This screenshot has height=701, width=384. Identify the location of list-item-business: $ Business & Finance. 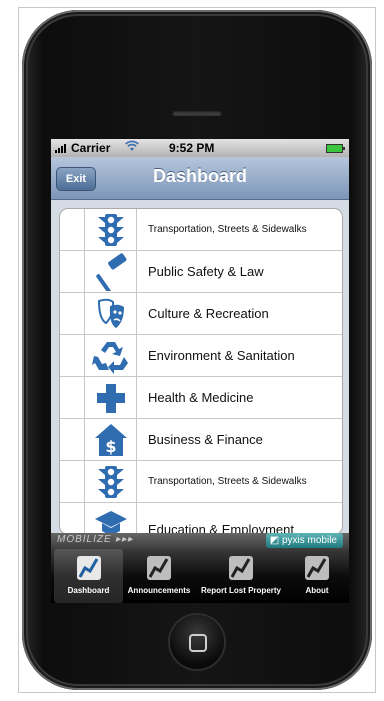
(201, 440).